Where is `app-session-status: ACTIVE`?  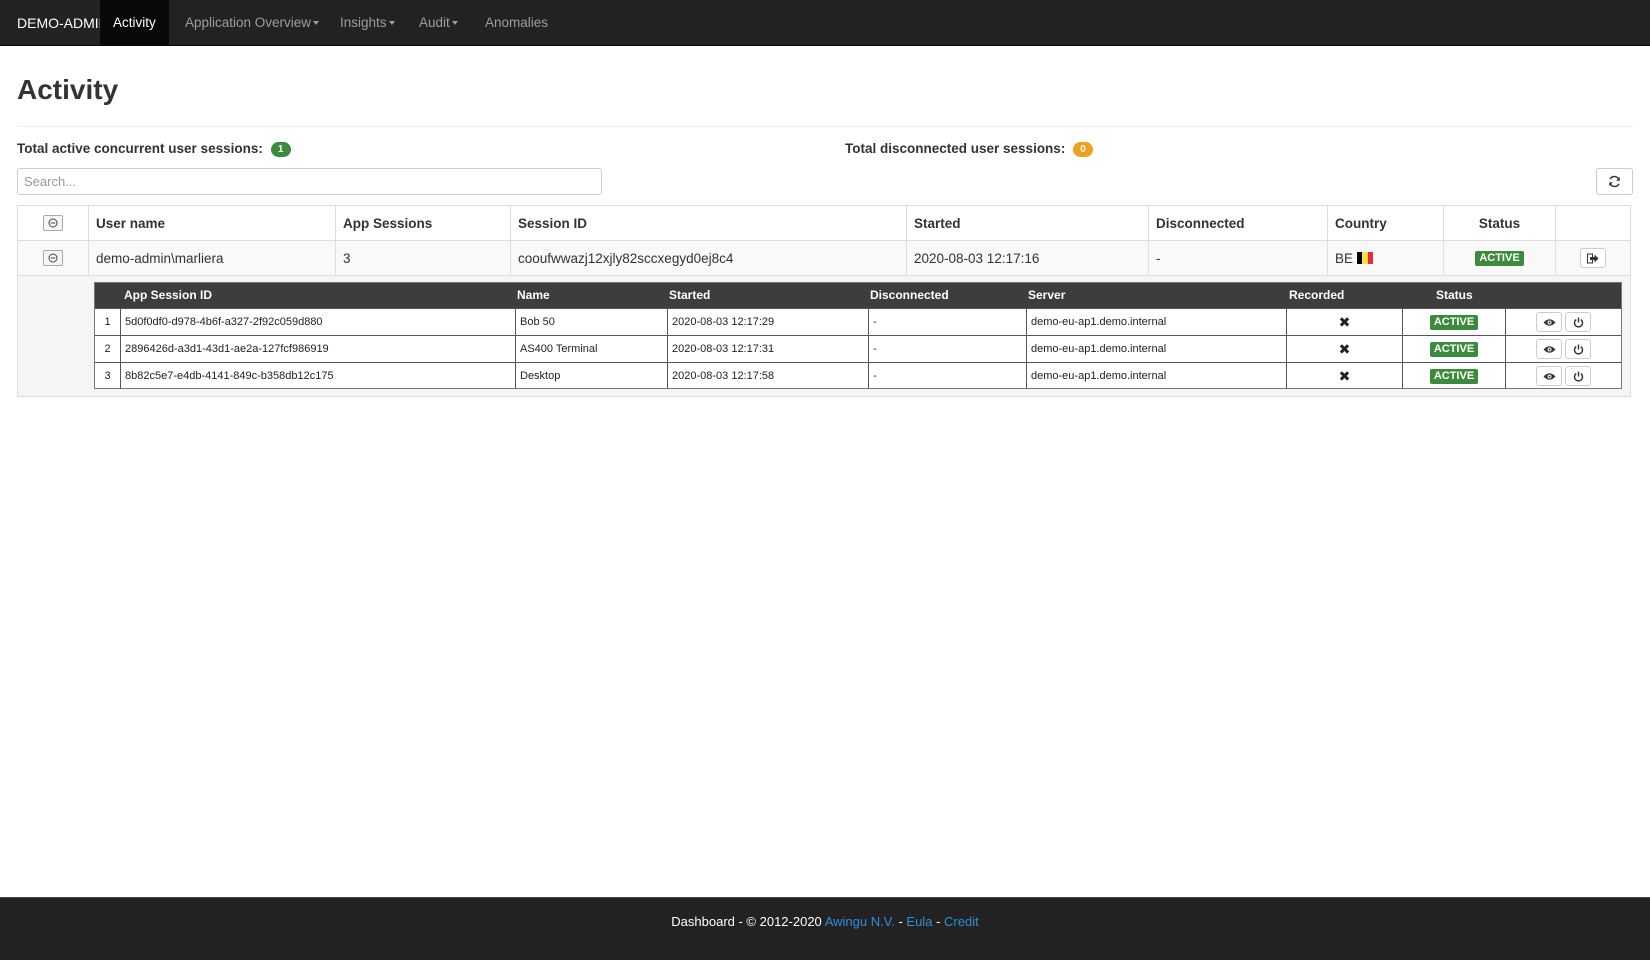
app-session-status: ACTIVE is located at coordinates (1453, 376).